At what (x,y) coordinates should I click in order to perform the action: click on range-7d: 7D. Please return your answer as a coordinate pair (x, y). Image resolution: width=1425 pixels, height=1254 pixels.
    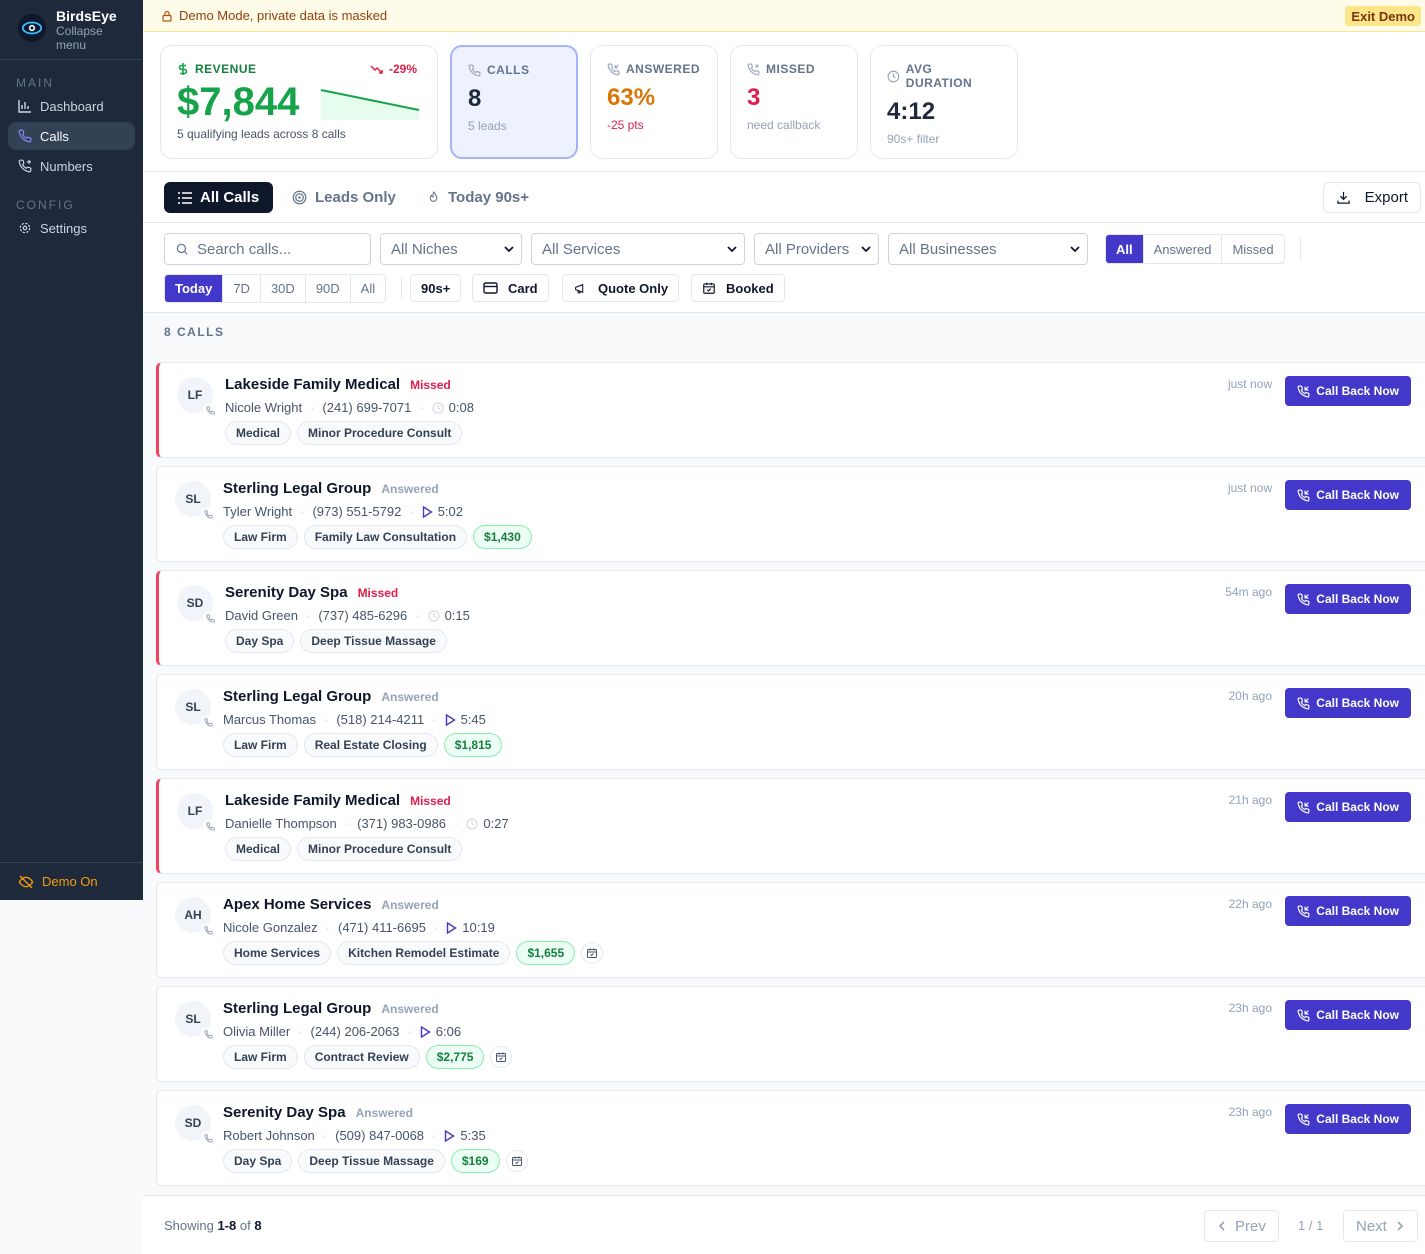
    Looking at the image, I should click on (242, 288).